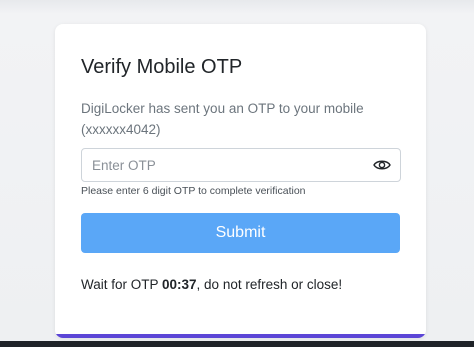  I want to click on submit-button: Submit, so click(240, 233).